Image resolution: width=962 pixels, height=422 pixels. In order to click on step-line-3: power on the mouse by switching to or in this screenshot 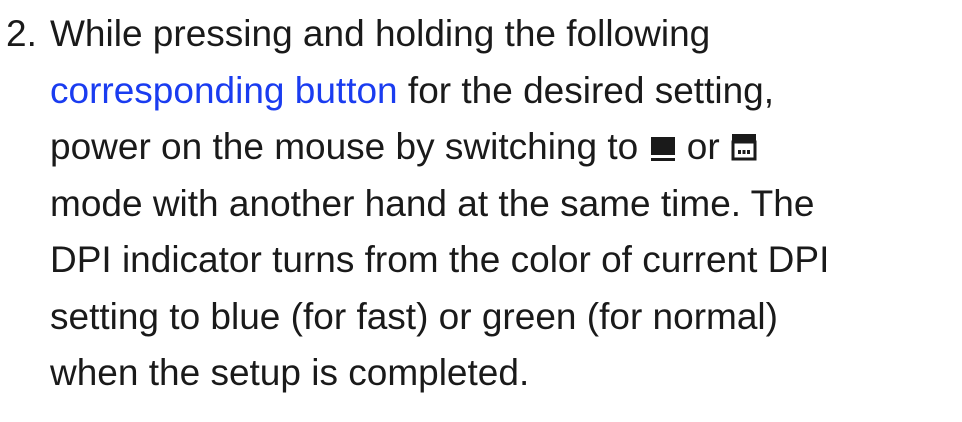, I will do `click(481, 147)`.